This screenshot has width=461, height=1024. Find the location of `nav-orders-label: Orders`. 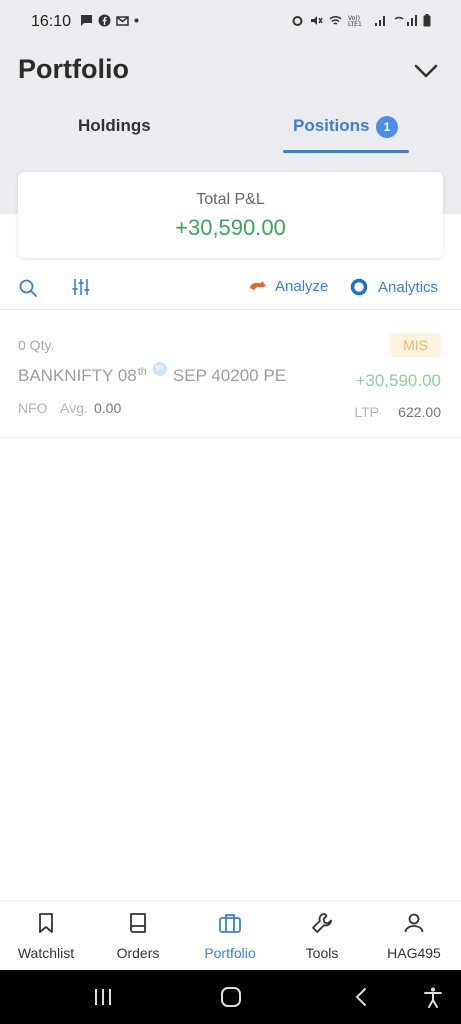

nav-orders-label: Orders is located at coordinates (138, 953).